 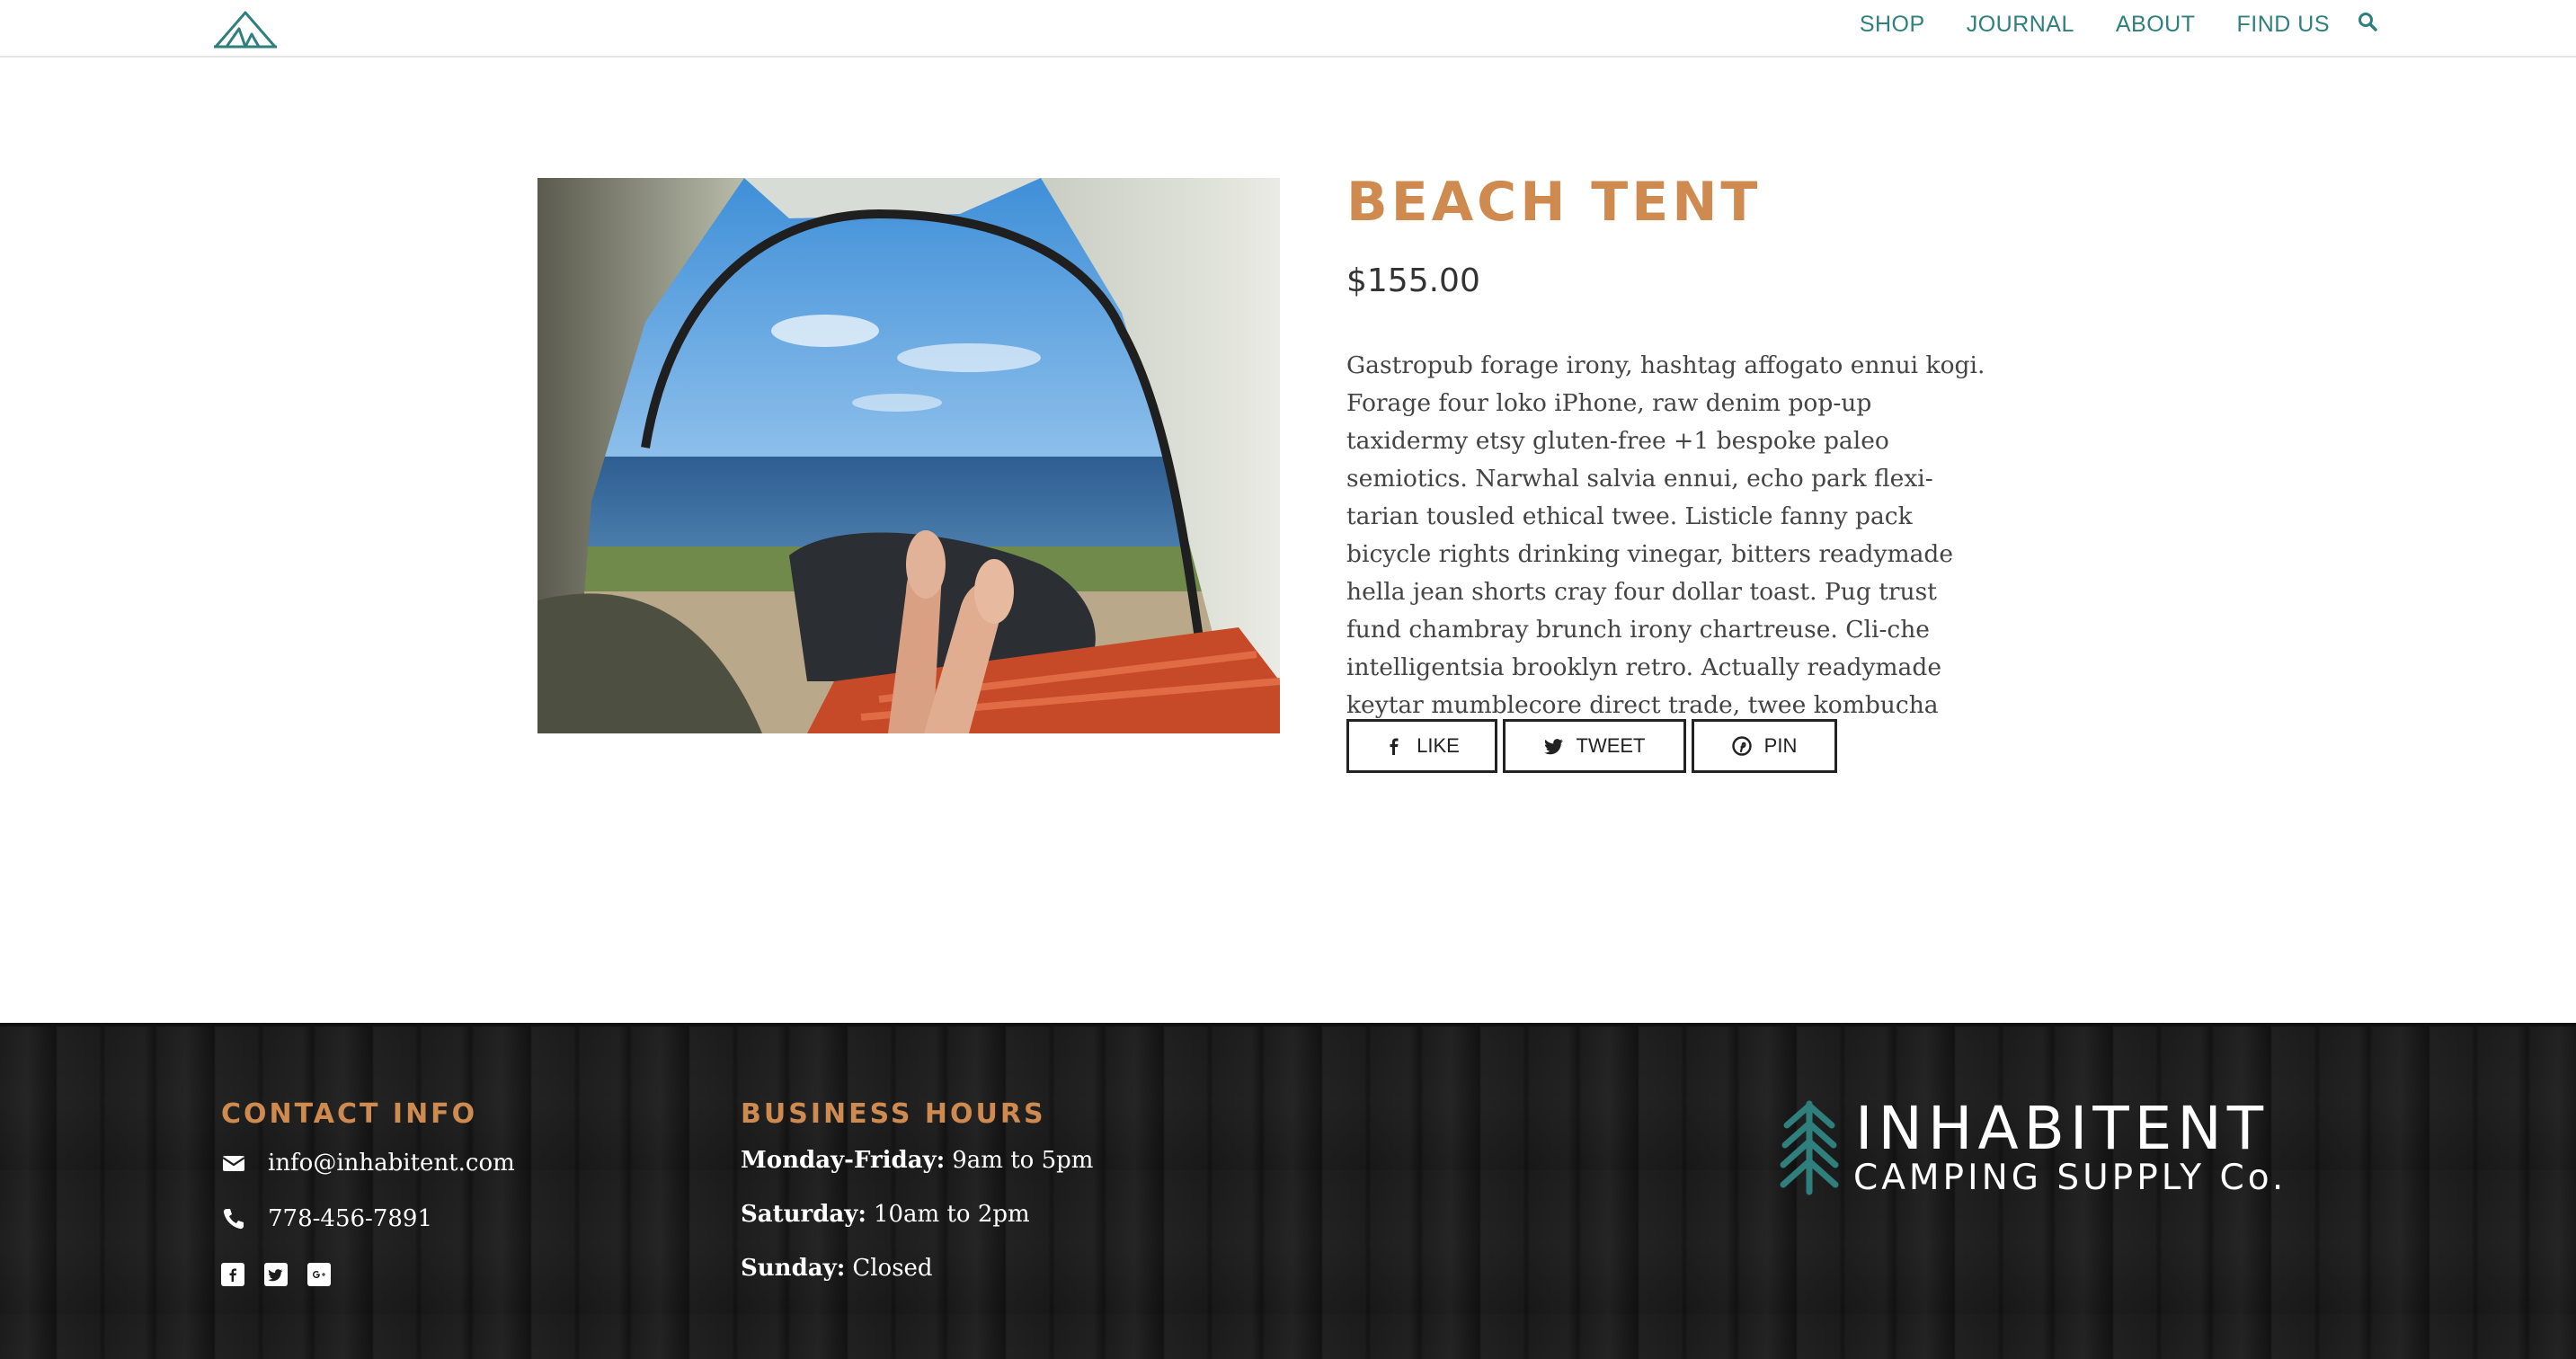 I want to click on footer-brand-logo: INHABITENT CAMPING SUPPLY Co., so click(x=2048, y=1150).